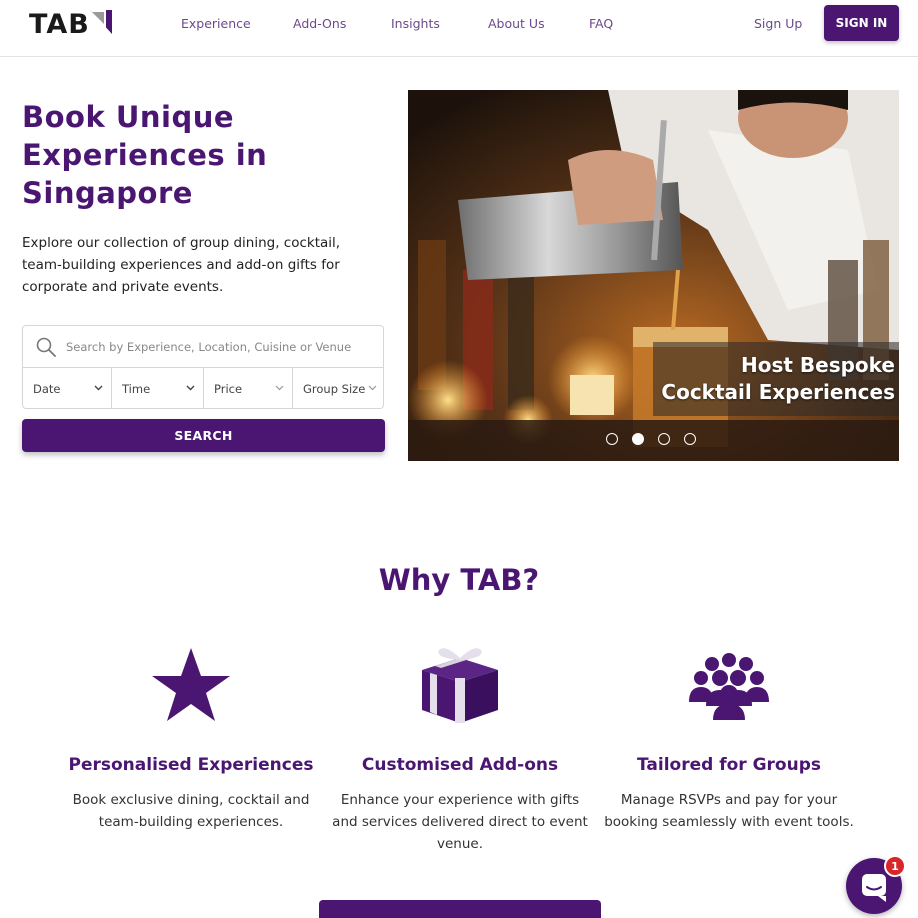  What do you see at coordinates (191, 765) in the screenshot?
I see `feature-title: Personalised Experiences` at bounding box center [191, 765].